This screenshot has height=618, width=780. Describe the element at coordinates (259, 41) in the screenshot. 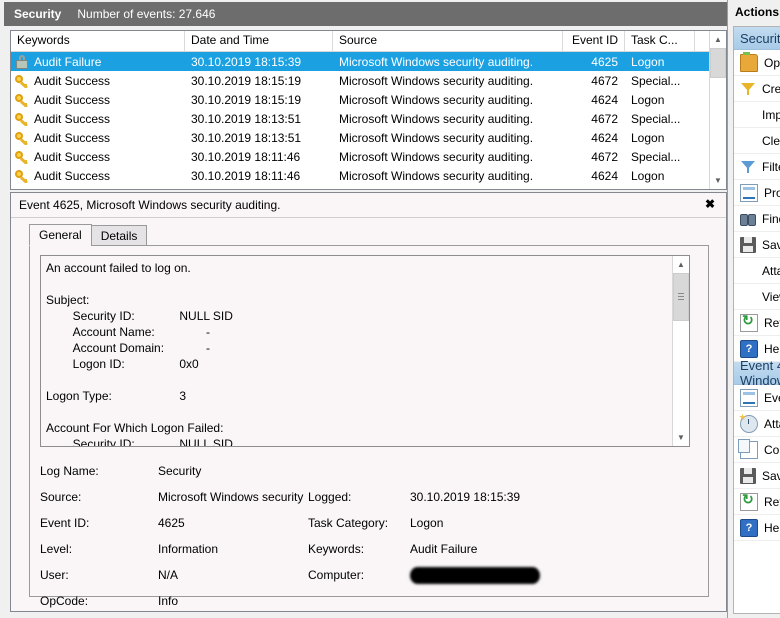

I see `column-header-datetime: Date and Time` at that location.